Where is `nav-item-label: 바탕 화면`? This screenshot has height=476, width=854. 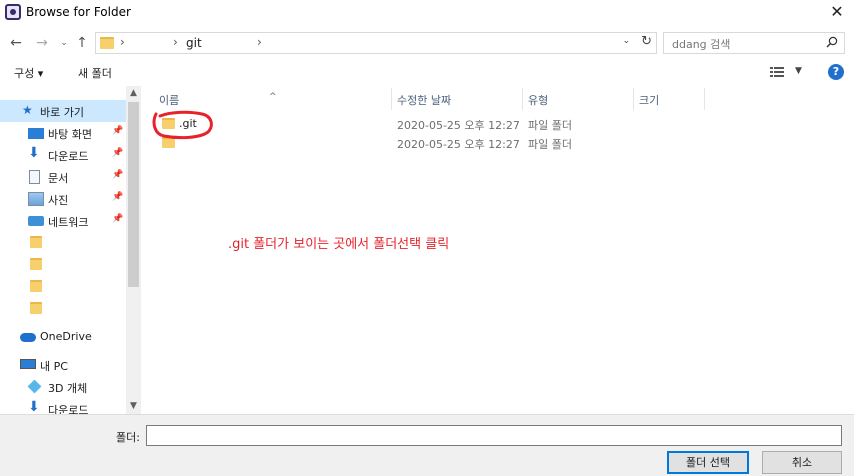
nav-item-label: 바탕 화면 is located at coordinates (70, 134).